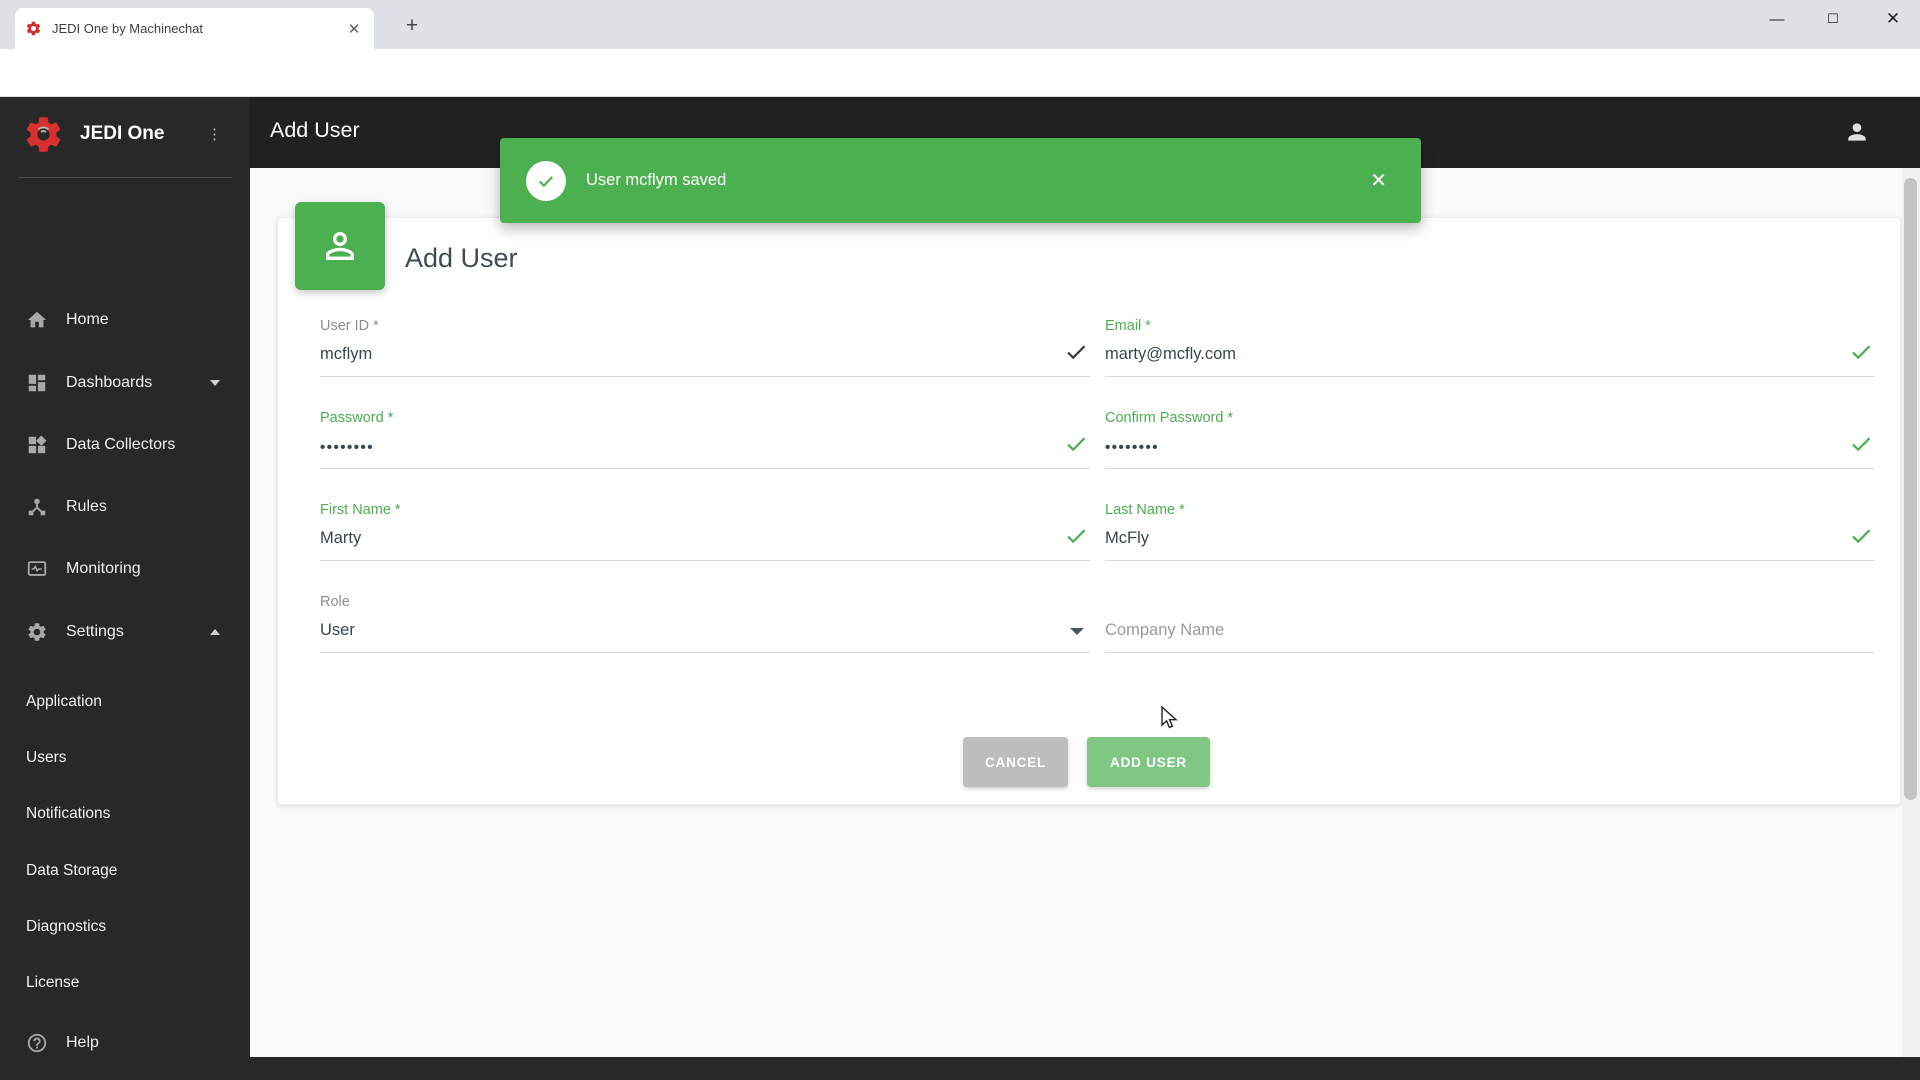 This screenshot has height=1080, width=1920. I want to click on new-tab-button: +, so click(412, 26).